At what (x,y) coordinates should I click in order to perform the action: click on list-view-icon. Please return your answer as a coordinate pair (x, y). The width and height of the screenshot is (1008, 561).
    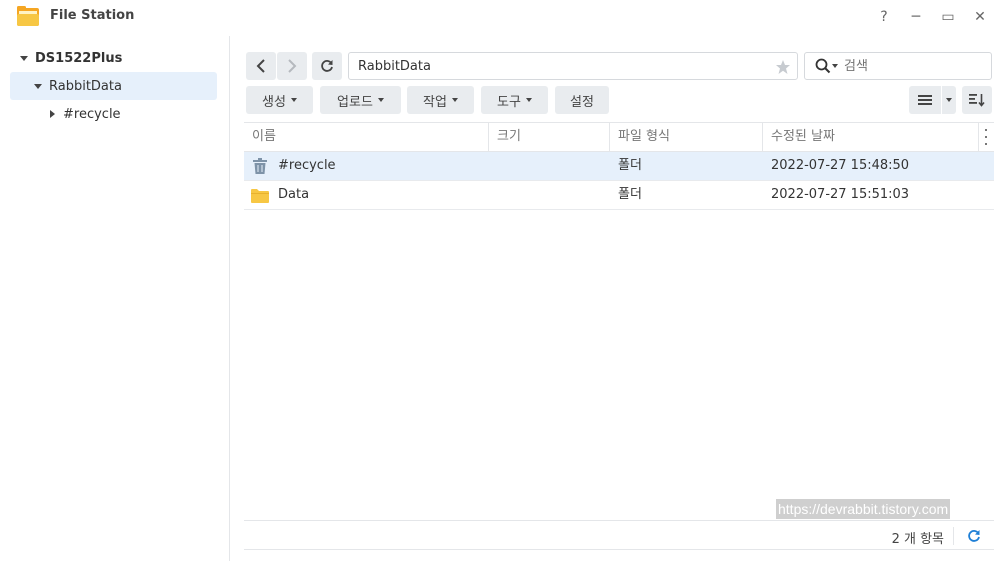
    Looking at the image, I should click on (925, 100).